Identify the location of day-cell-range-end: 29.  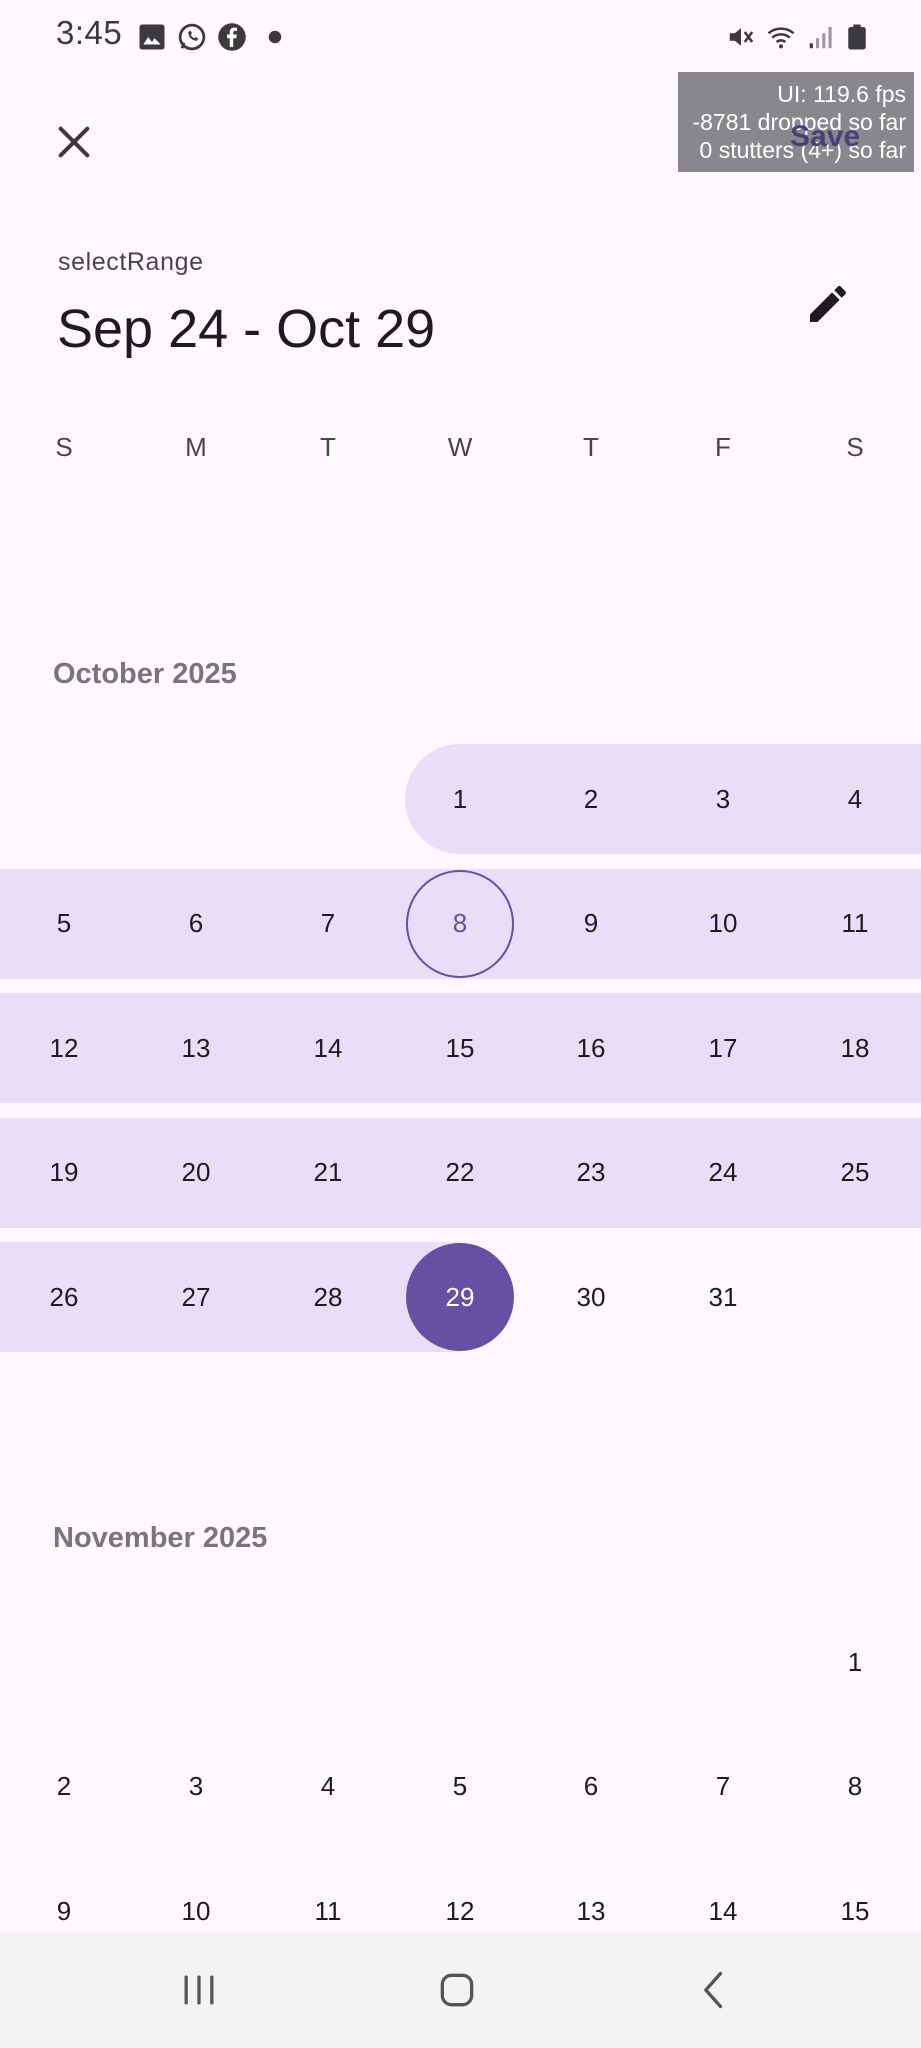
(460, 1297).